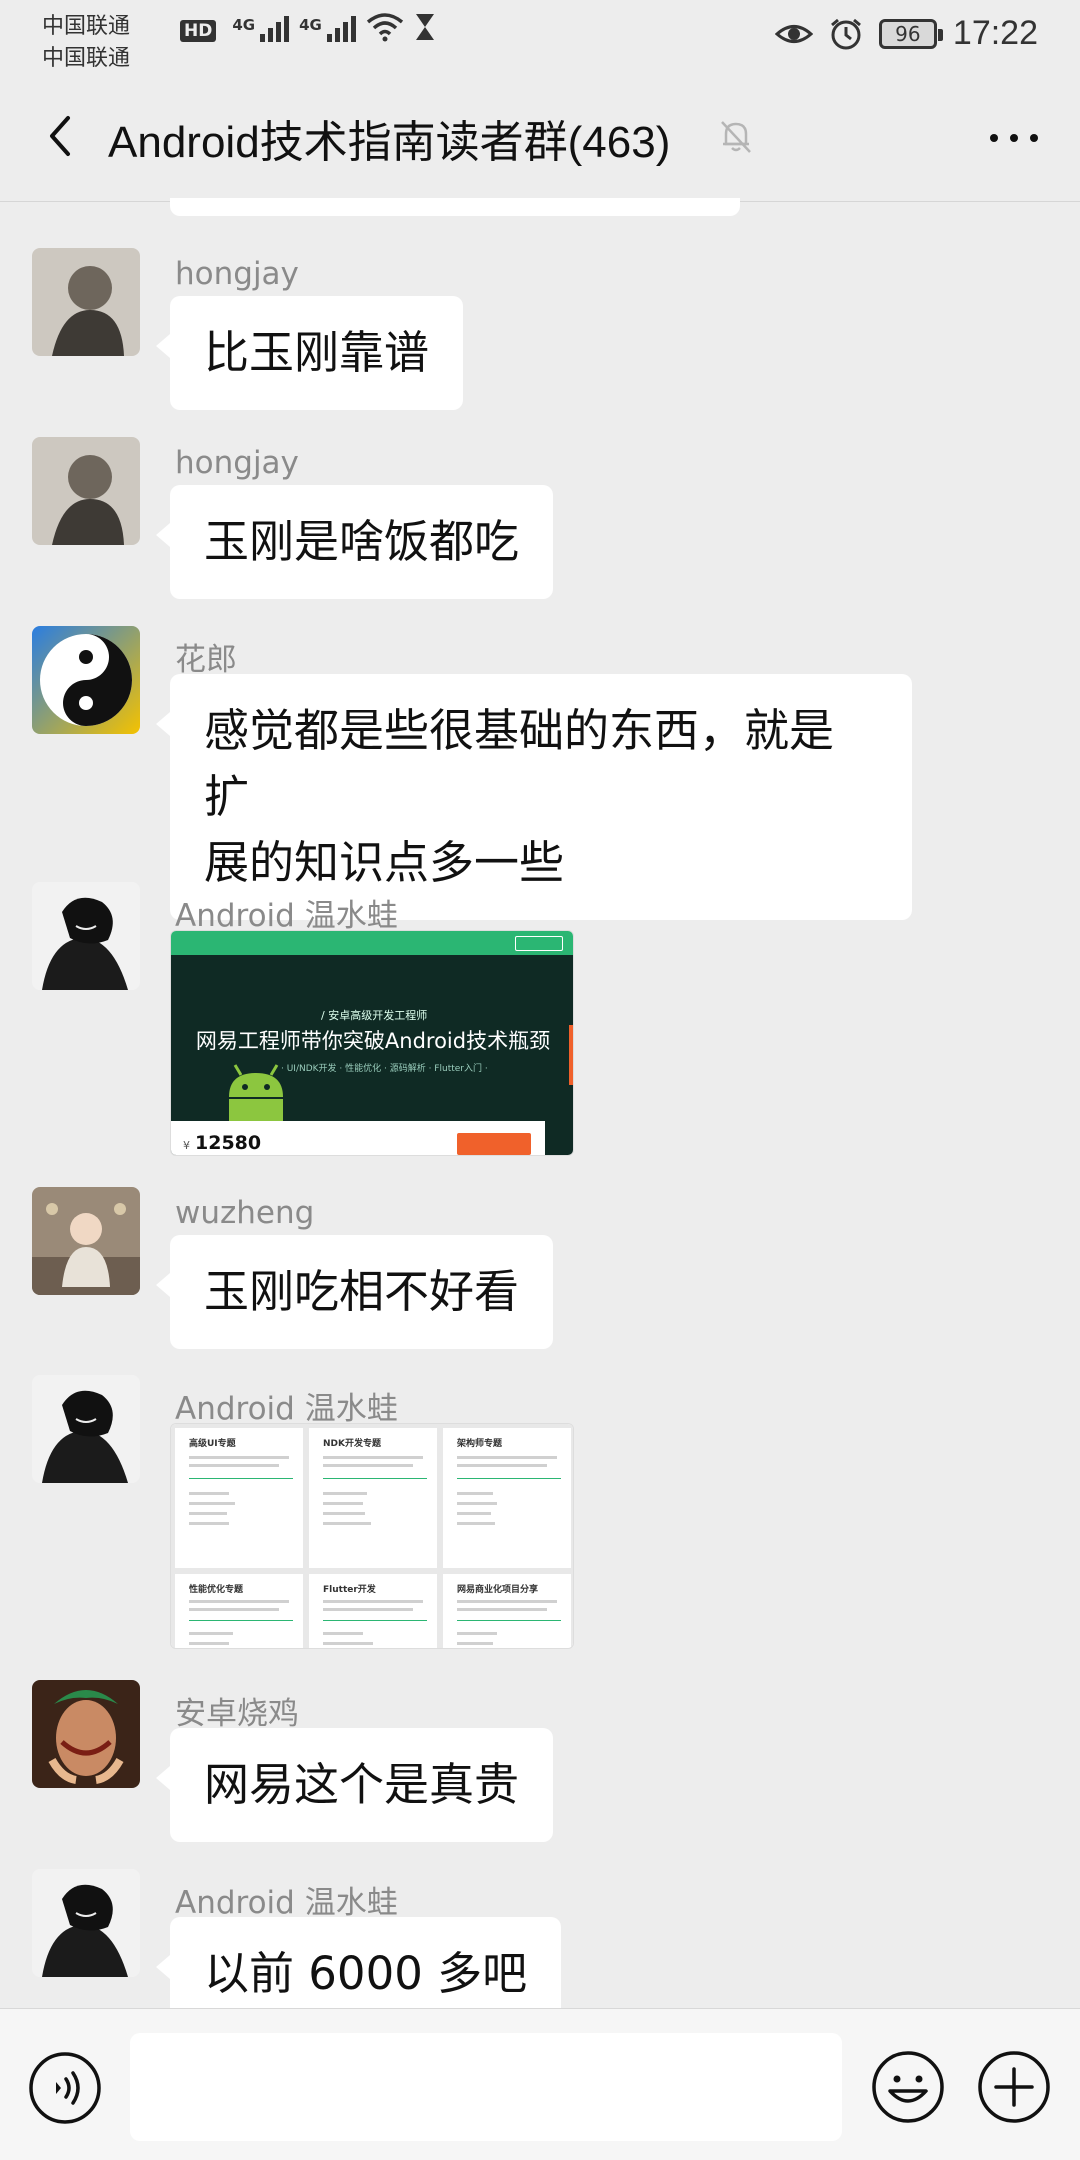 The image size is (1080, 2160). What do you see at coordinates (65, 2088) in the screenshot?
I see `voice-icon` at bounding box center [65, 2088].